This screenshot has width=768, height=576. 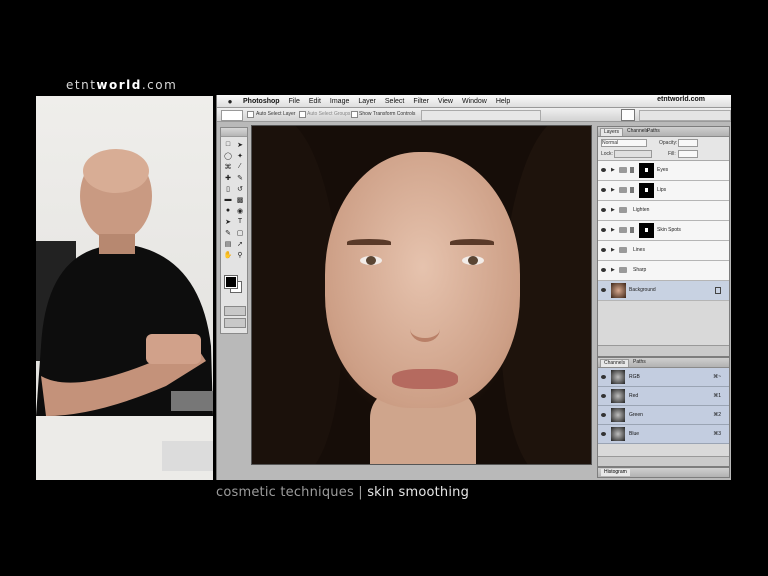 What do you see at coordinates (240, 232) in the screenshot?
I see `shape-tool-icon: ▢` at bounding box center [240, 232].